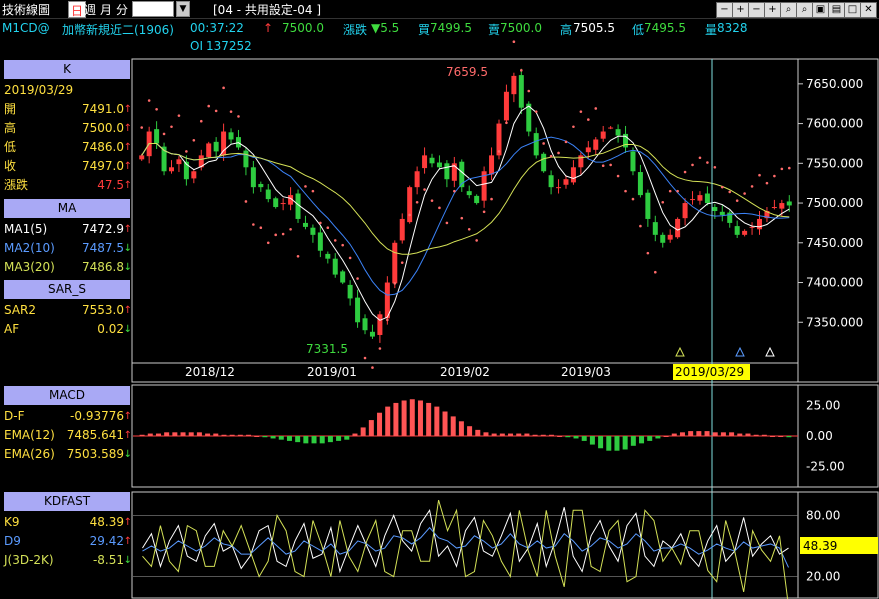 The image size is (879, 599). What do you see at coordinates (819, 436) in the screenshot?
I see `macd-tick-label: 0.00` at bounding box center [819, 436].